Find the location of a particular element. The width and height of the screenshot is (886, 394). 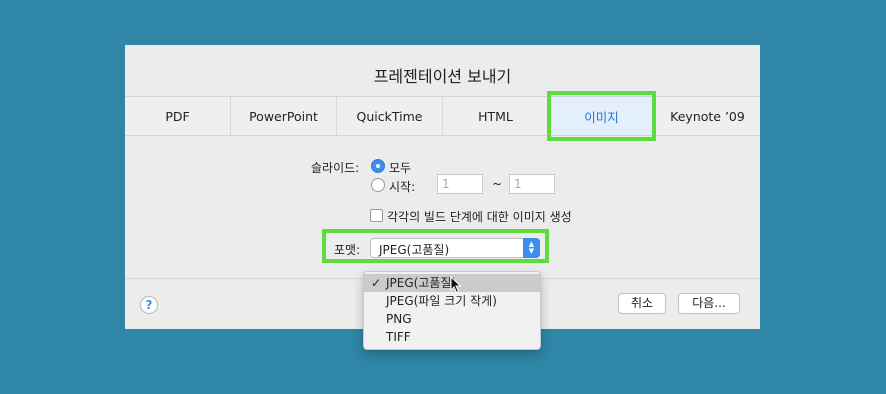

slides-all-radio is located at coordinates (378, 166).